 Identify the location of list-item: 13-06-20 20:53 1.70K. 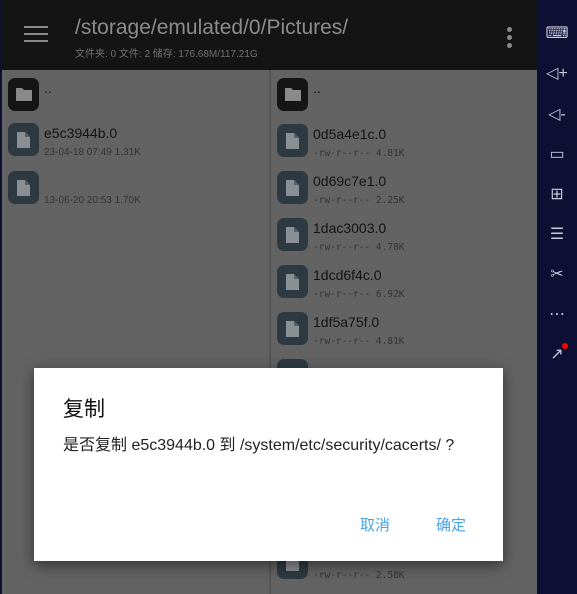
(135, 193).